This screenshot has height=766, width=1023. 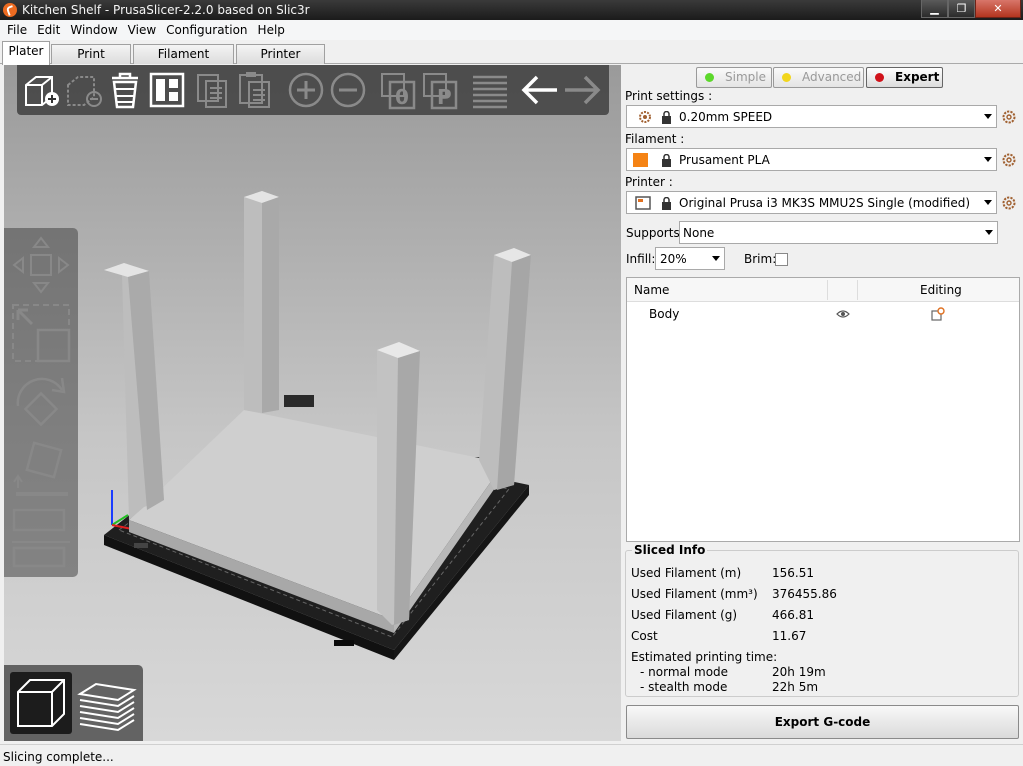 I want to click on menu-edit: Edit, so click(x=48, y=30).